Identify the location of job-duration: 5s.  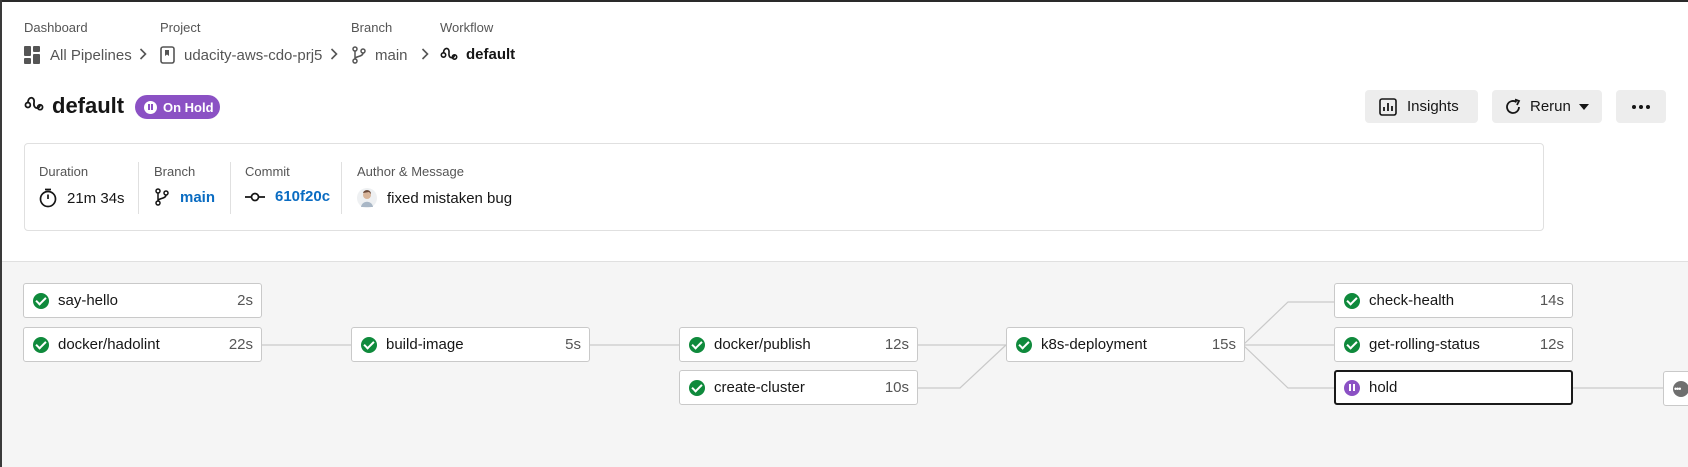
(573, 344).